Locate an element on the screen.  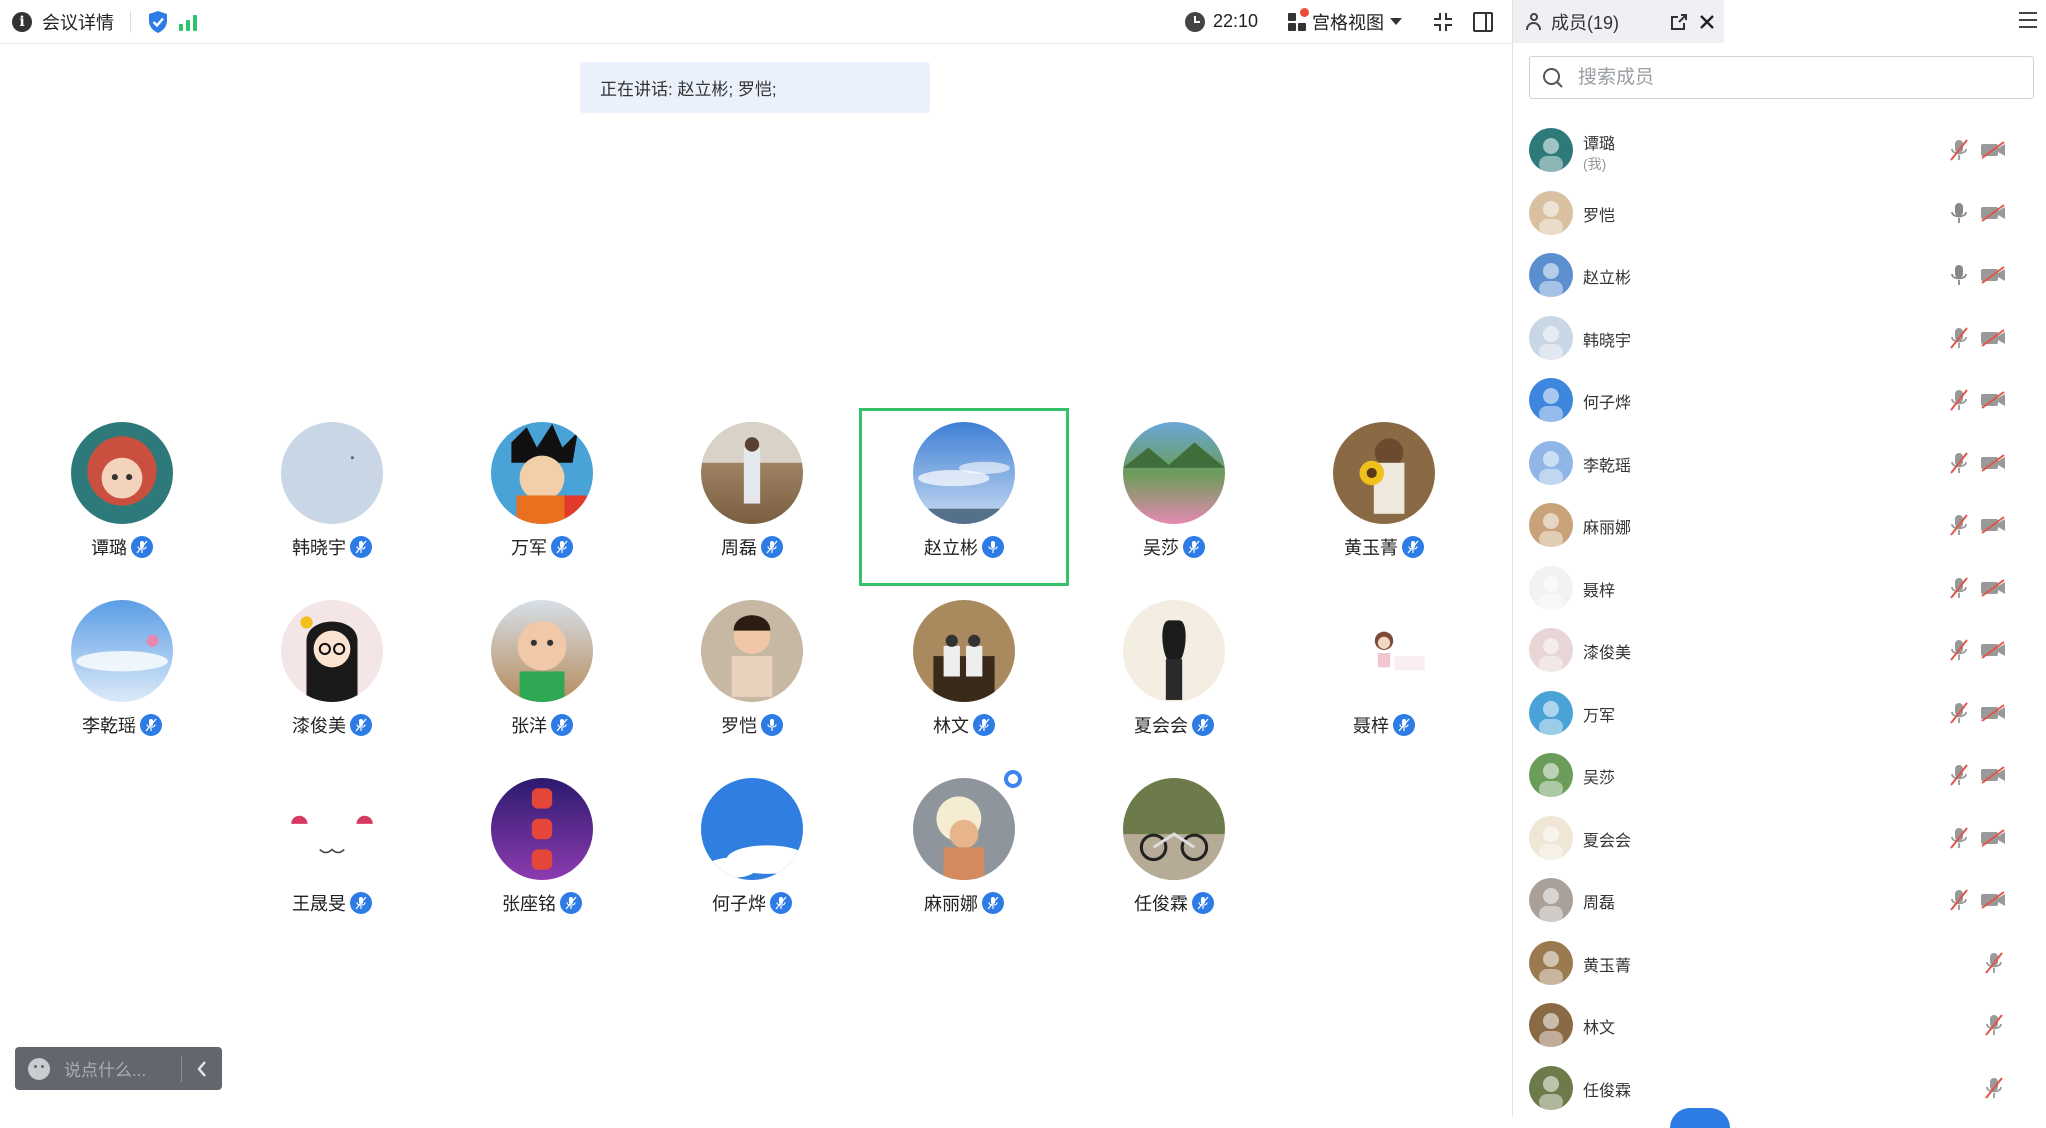
emoji-icon is located at coordinates (39, 1068).